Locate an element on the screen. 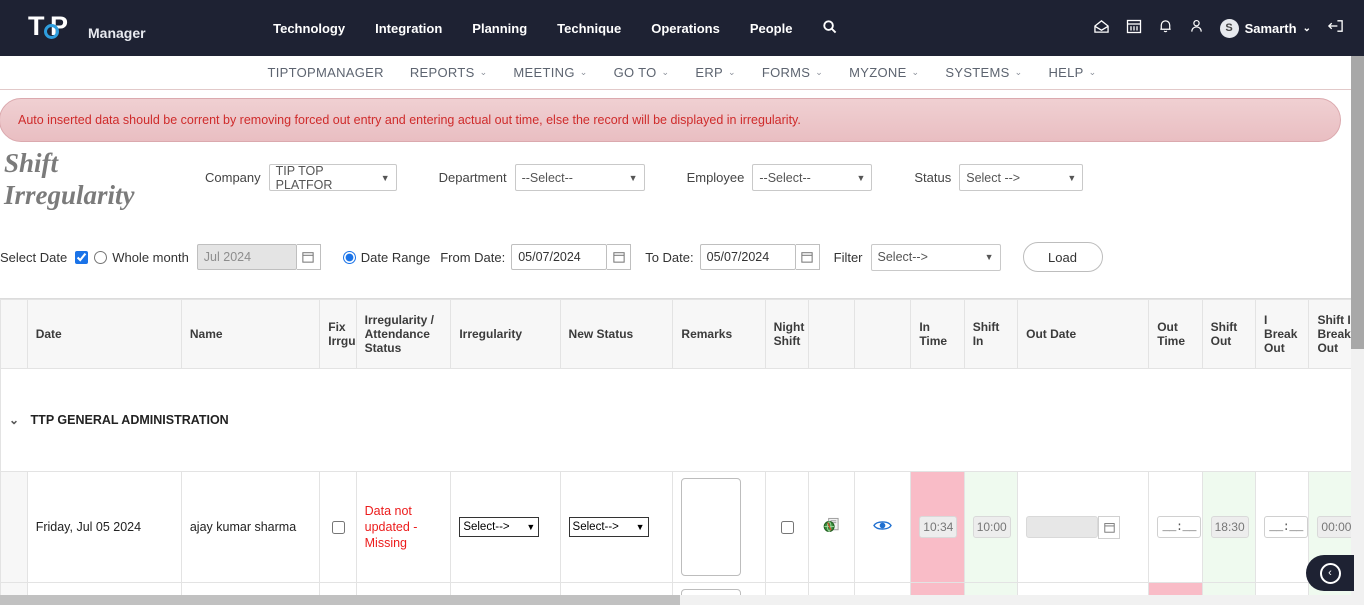 The height and width of the screenshot is (605, 1364). subnav-item-myzone: MYZONE ⌄ is located at coordinates (884, 72).